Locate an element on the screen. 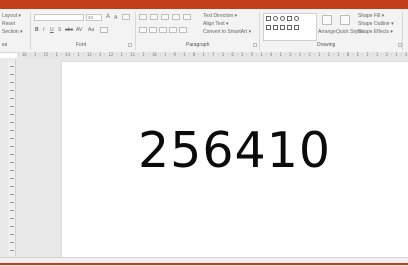  shapes-gallery-icon is located at coordinates (290, 27).